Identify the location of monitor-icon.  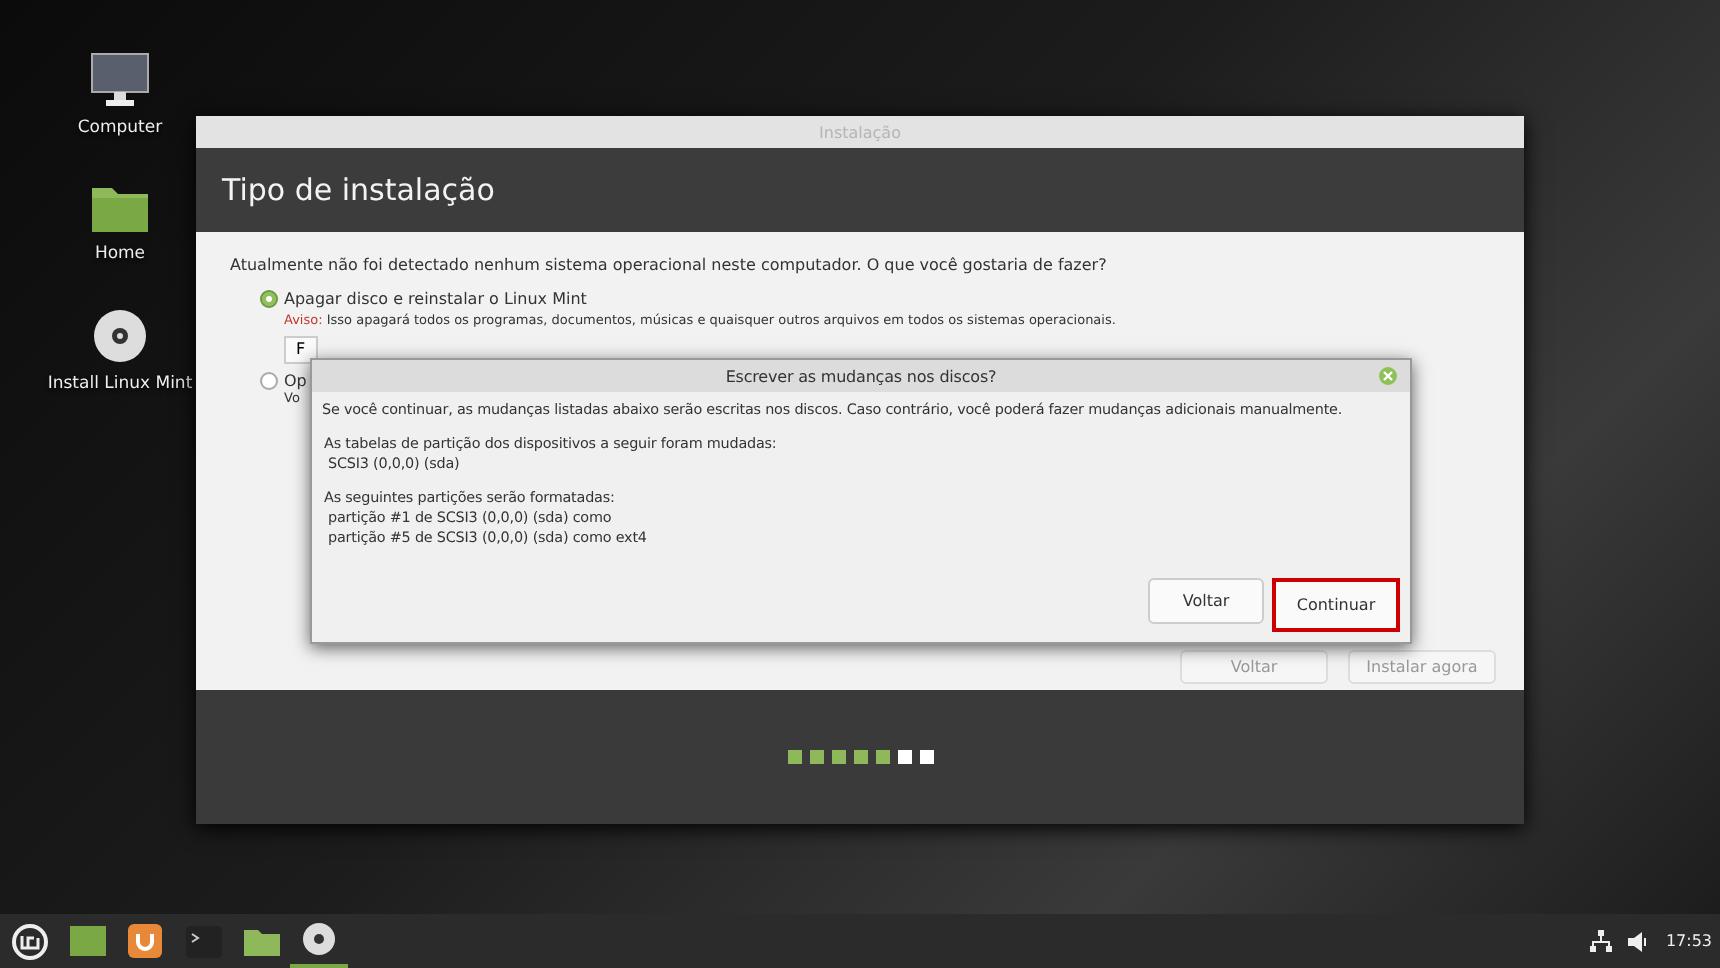
(119, 80).